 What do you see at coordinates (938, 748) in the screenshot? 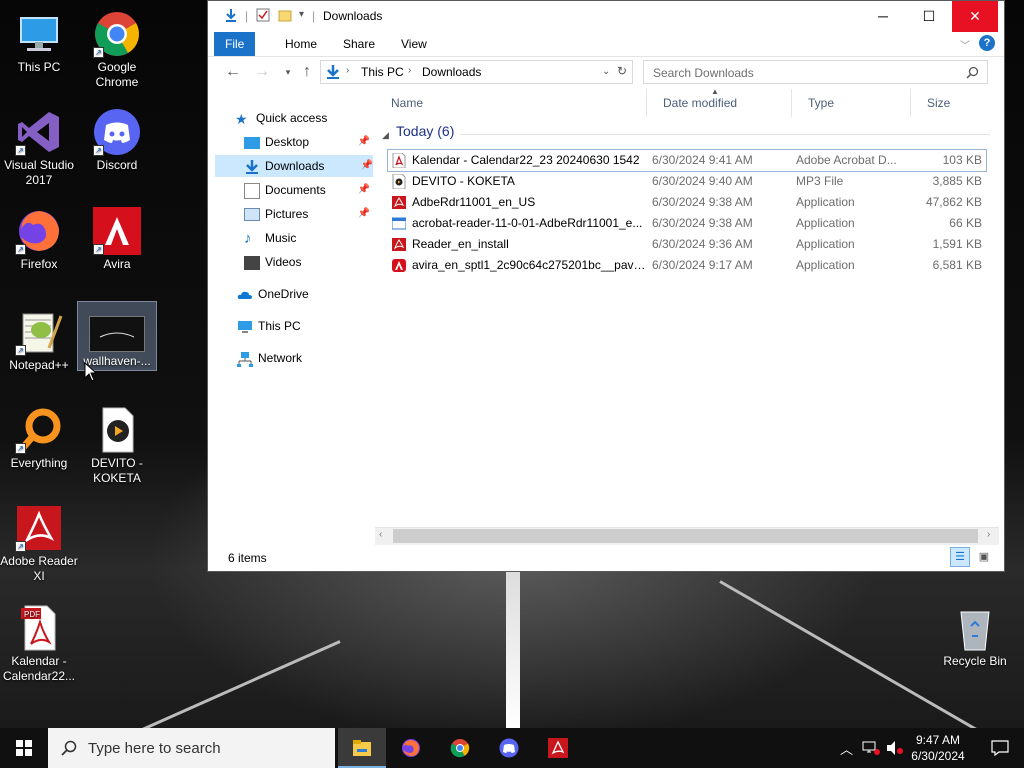
I see `taskbar-clock: 9:47 AM 6/30/2024` at bounding box center [938, 748].